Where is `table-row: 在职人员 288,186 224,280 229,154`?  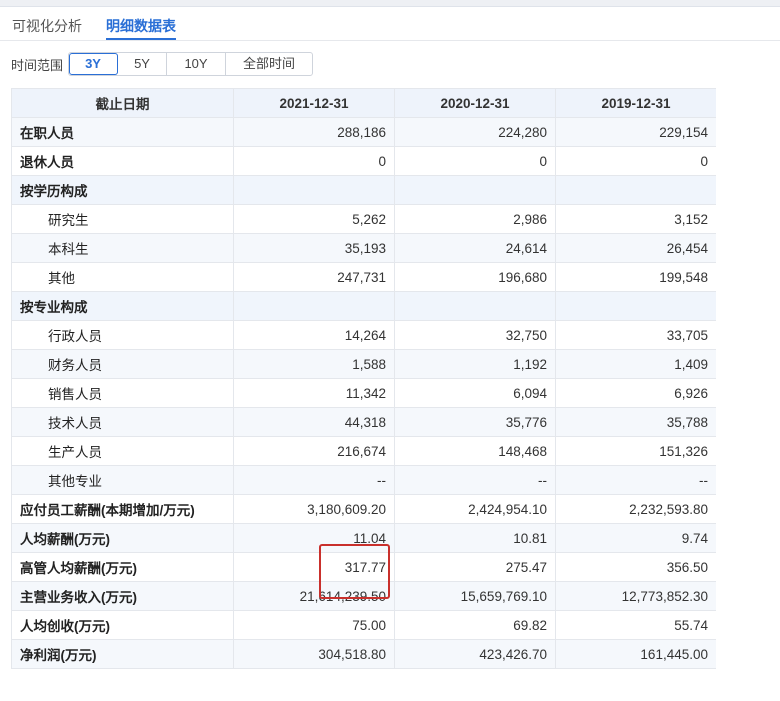
table-row: 在职人员 288,186 224,280 229,154 is located at coordinates (363, 132).